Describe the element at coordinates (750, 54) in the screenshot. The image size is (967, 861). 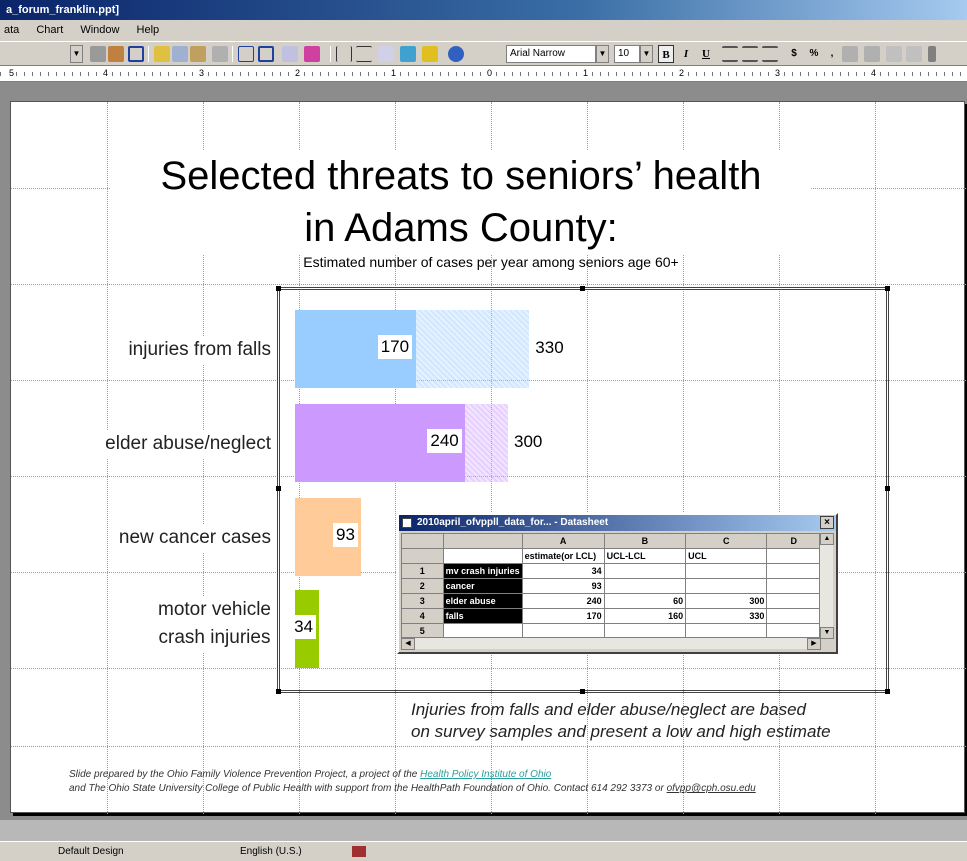
I see `align-center-icon` at that location.